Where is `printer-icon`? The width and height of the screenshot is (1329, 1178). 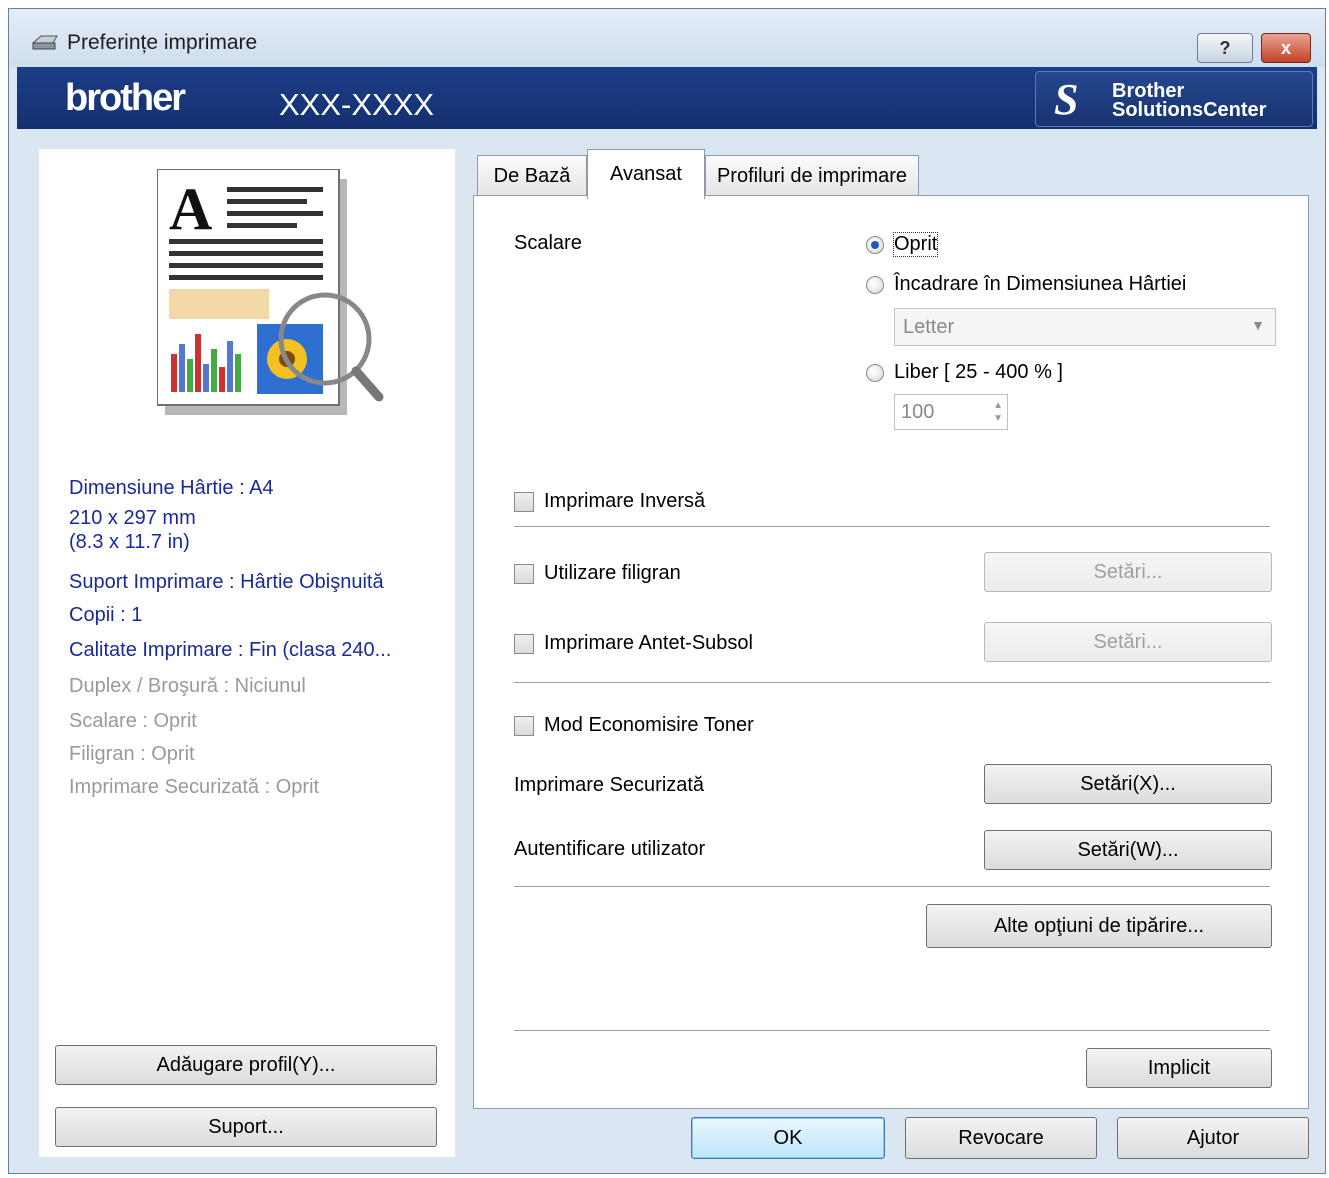
printer-icon is located at coordinates (44, 42).